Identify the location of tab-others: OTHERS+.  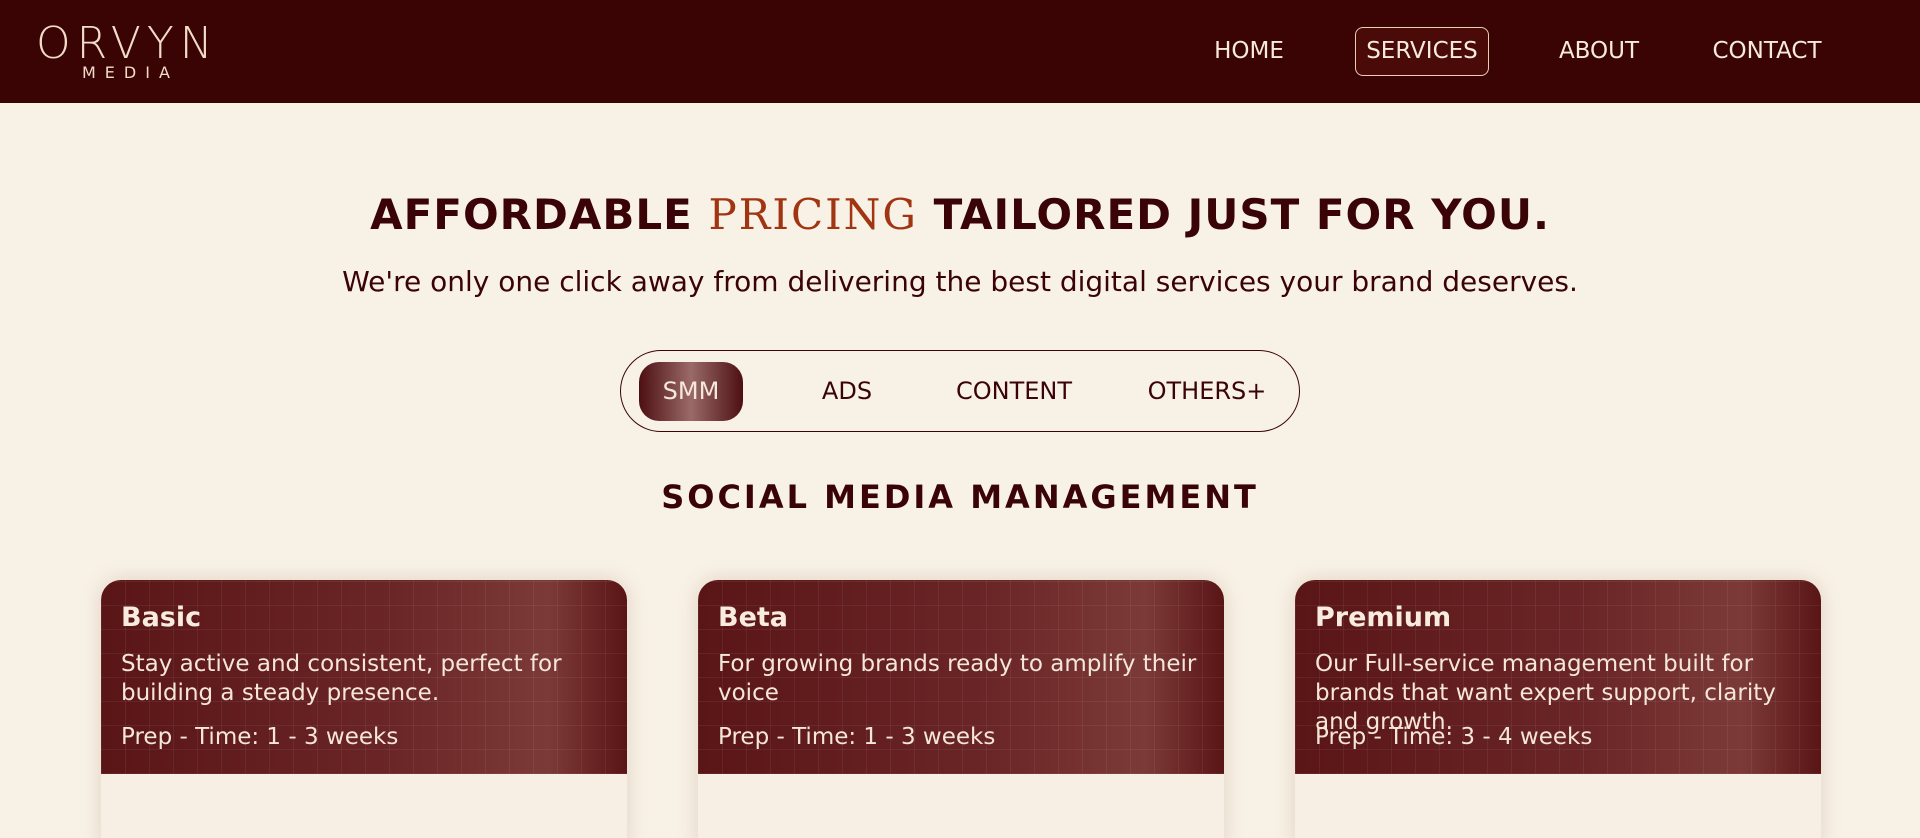
(1207, 391).